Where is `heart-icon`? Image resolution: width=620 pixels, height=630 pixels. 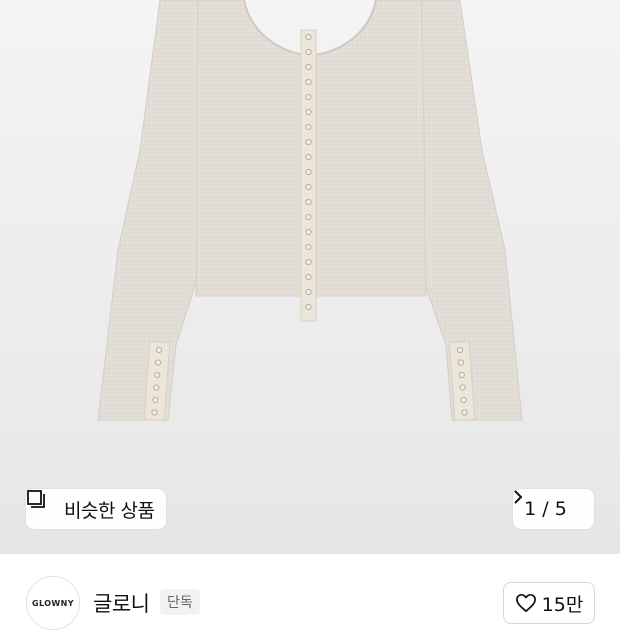 heart-icon is located at coordinates (526, 603).